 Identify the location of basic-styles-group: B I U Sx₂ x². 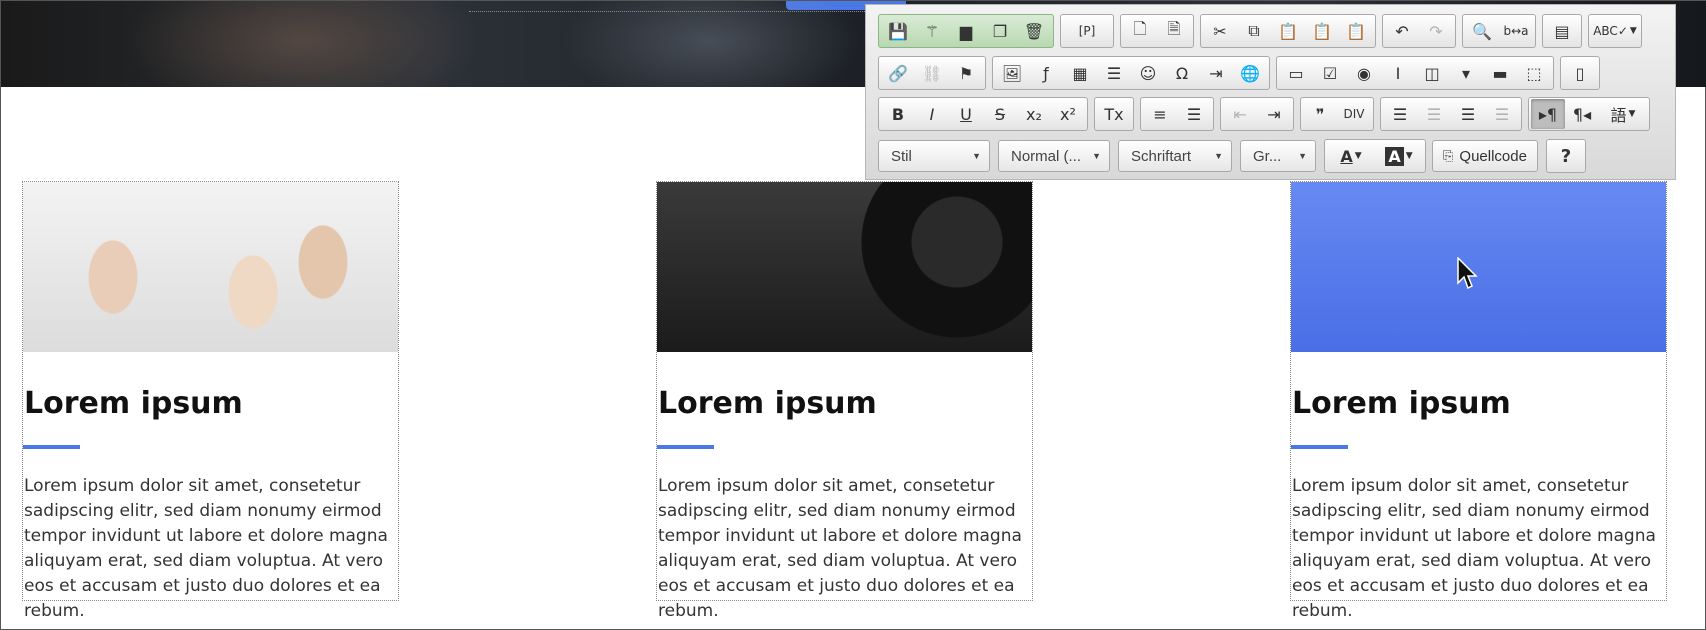
(983, 114).